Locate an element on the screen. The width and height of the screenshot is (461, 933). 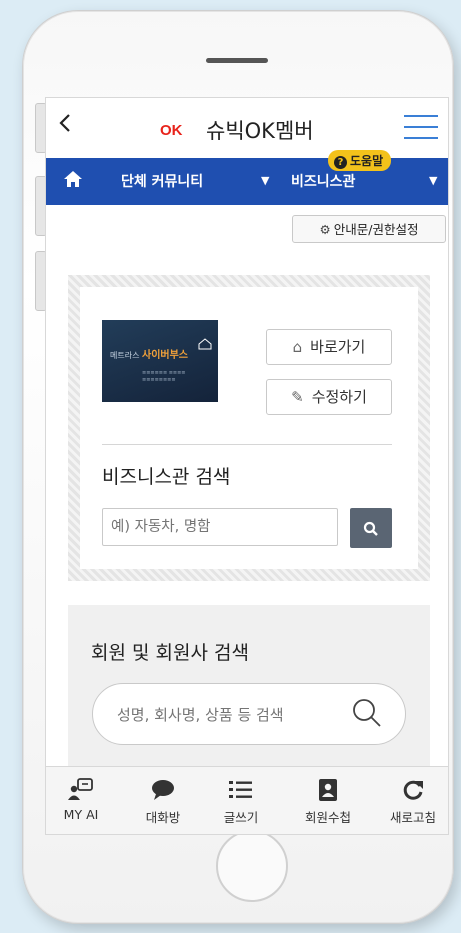
tab-my-ai: MY AI is located at coordinates (81, 799).